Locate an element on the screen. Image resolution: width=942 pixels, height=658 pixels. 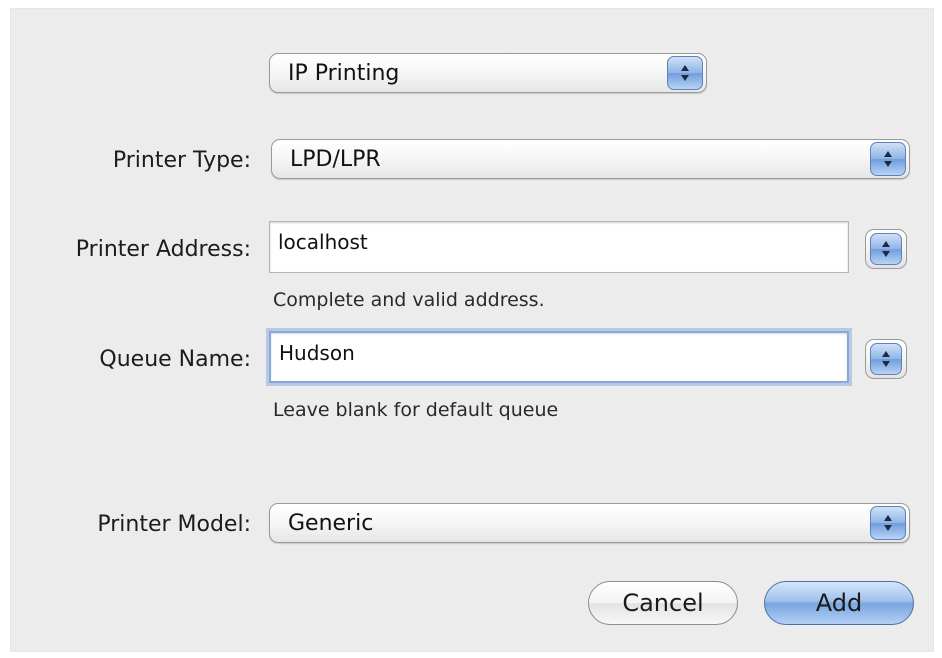
add-button: Add is located at coordinates (839, 603).